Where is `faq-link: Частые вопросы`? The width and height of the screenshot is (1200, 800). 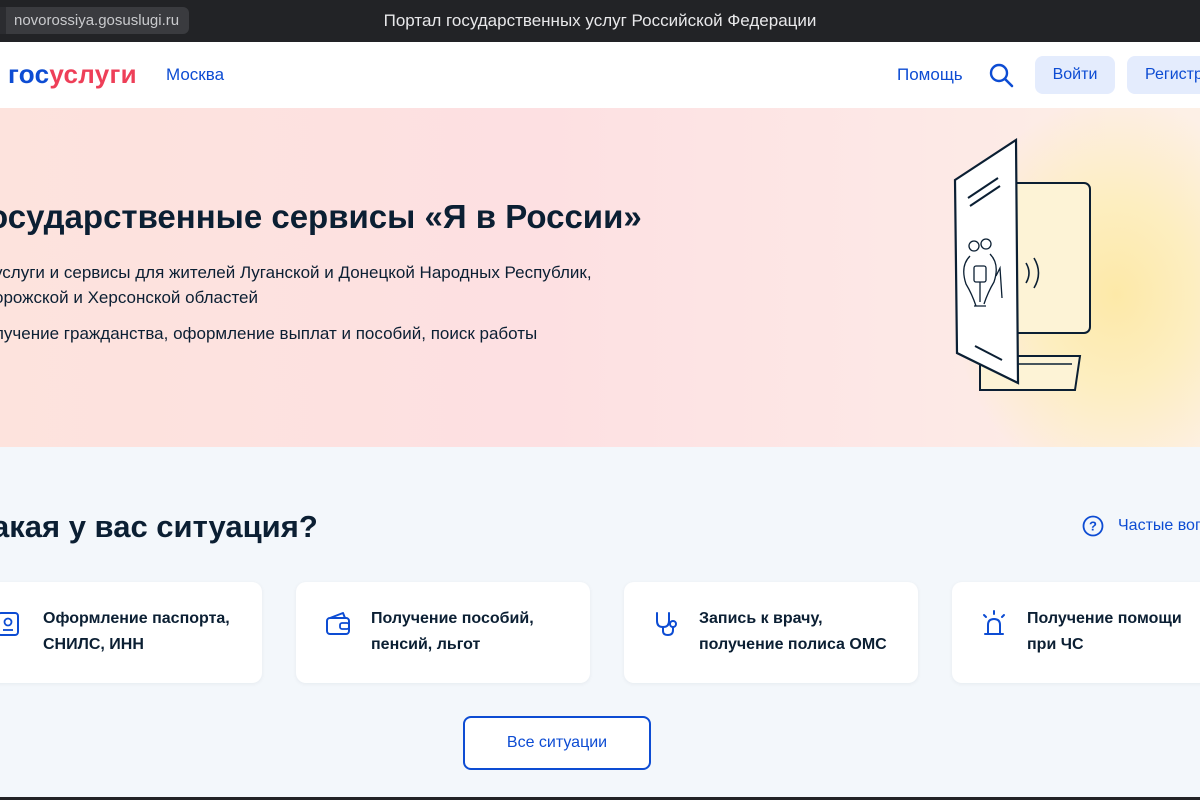 faq-link: Частые вопросы is located at coordinates (1159, 526).